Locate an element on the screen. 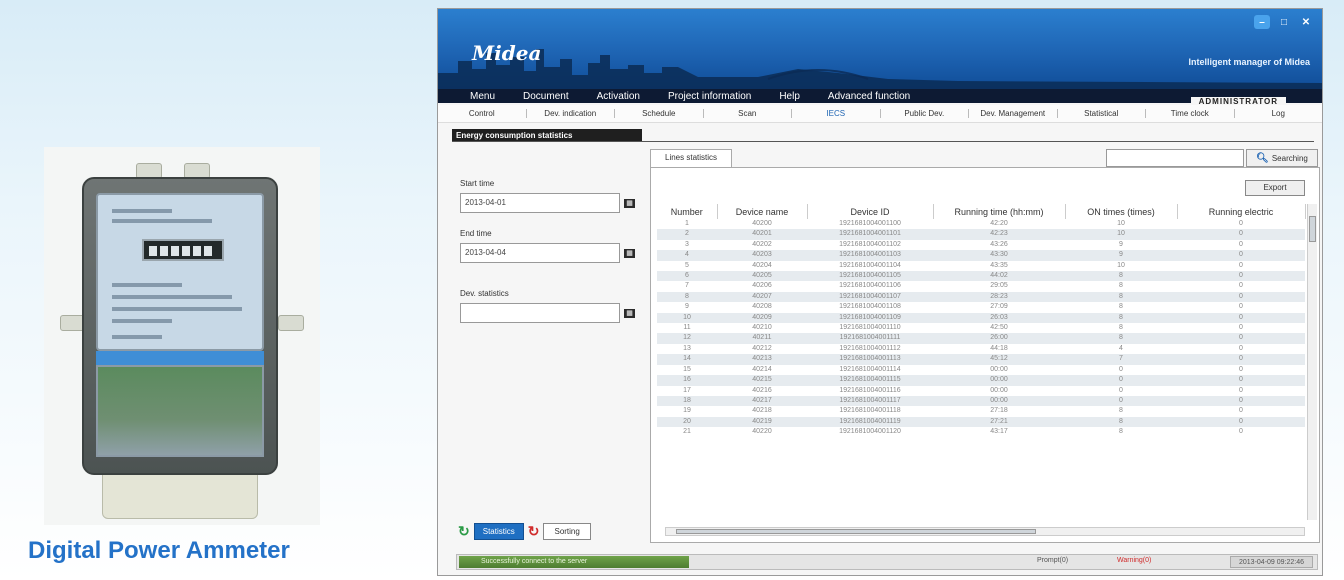 This screenshot has height=580, width=1344. table-row: 16 40215 1921681004001115 00:00 0 0 is located at coordinates (981, 380).